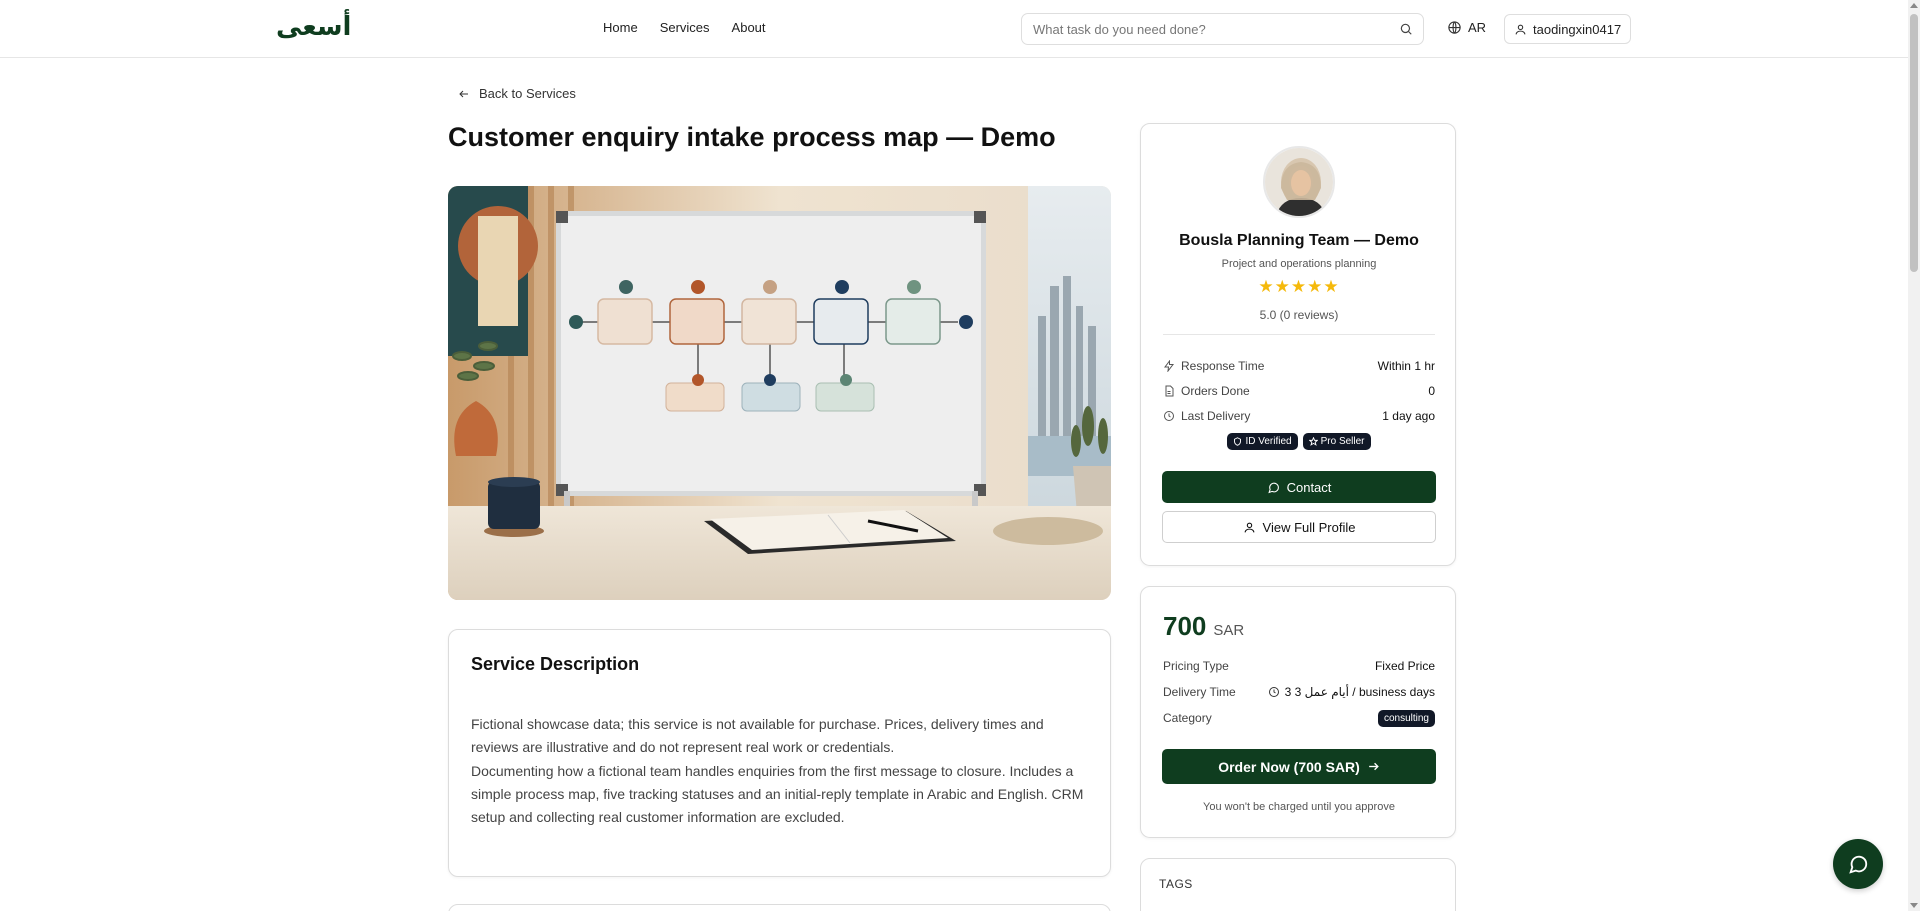 The width and height of the screenshot is (1920, 911). What do you see at coordinates (1169, 391) in the screenshot?
I see `document-icon` at bounding box center [1169, 391].